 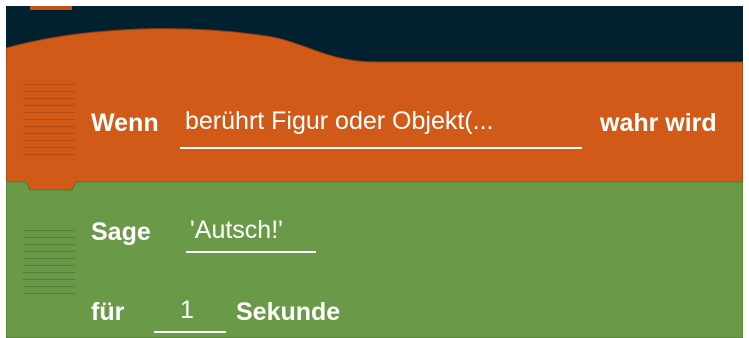 I want to click on brick-connector-nub, so click(x=51, y=8).